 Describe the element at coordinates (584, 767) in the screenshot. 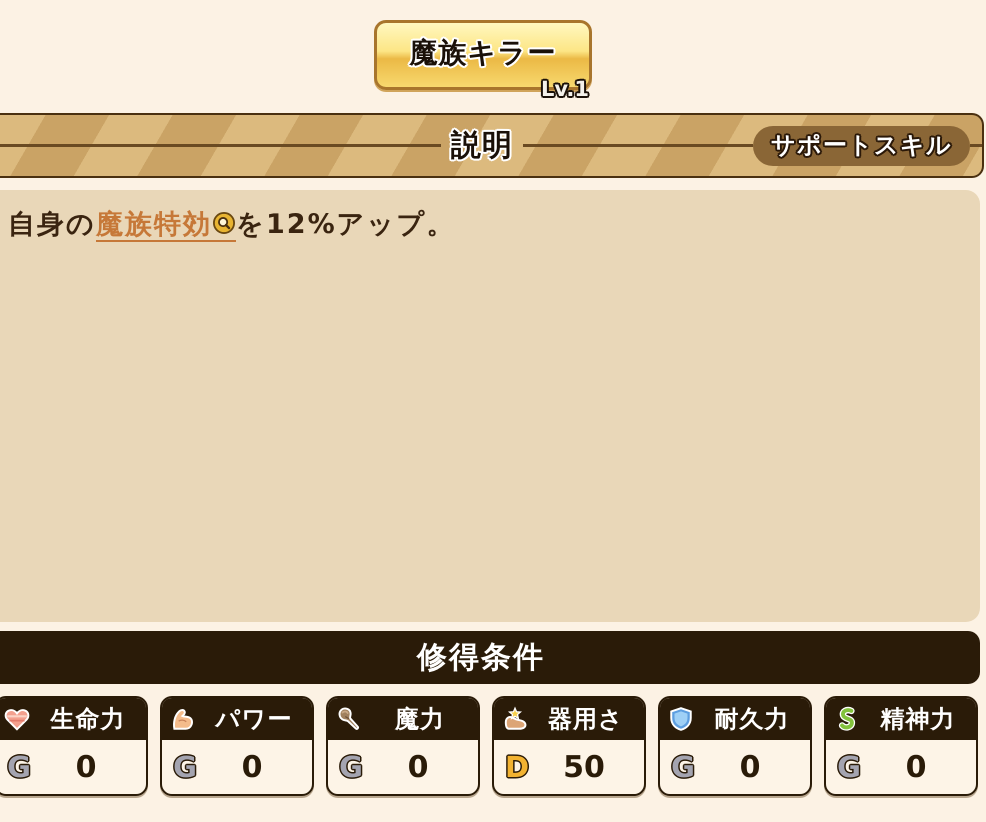

I see `stat-value: 50` at that location.